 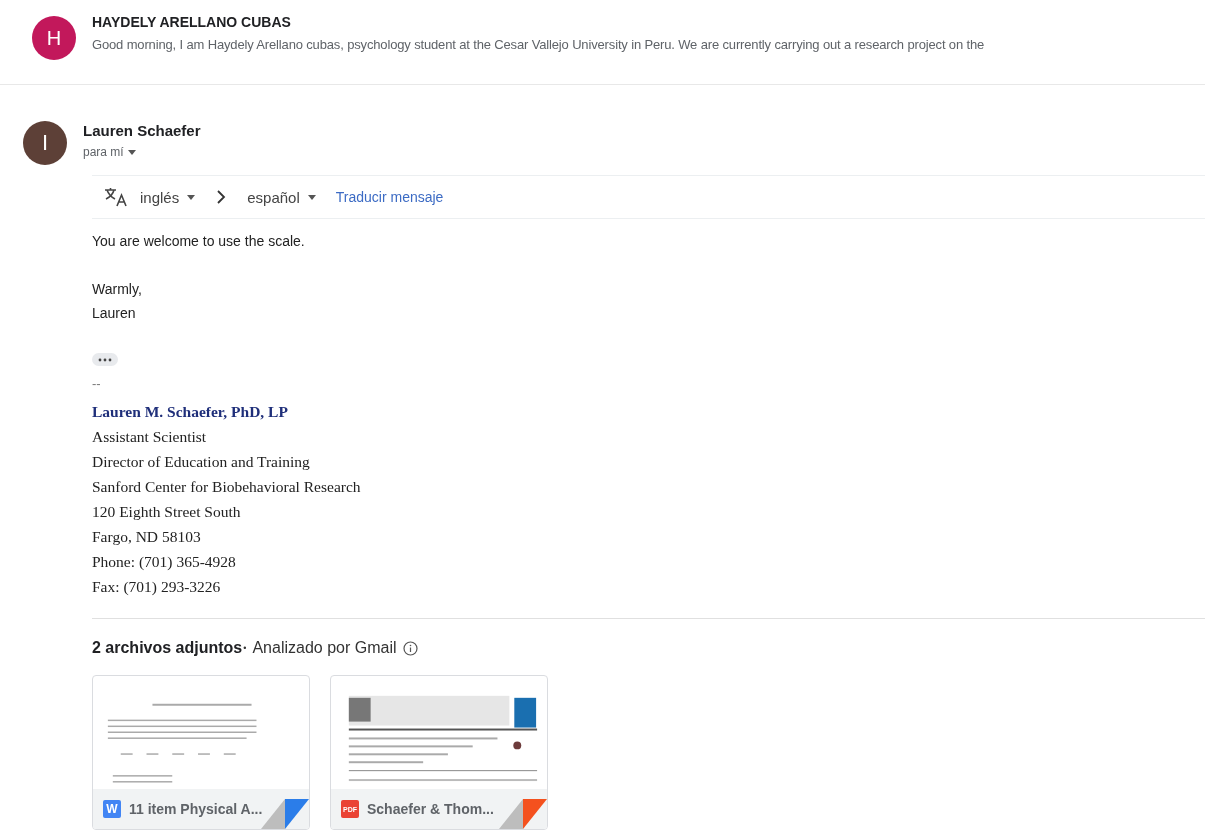 I want to click on message-snippet: Good morning, I am Haydely Arellano cubas, psychology student at the Cesar Vallejo University in Peru. We are currently carrying out a research project on the, so click(x=538, y=44).